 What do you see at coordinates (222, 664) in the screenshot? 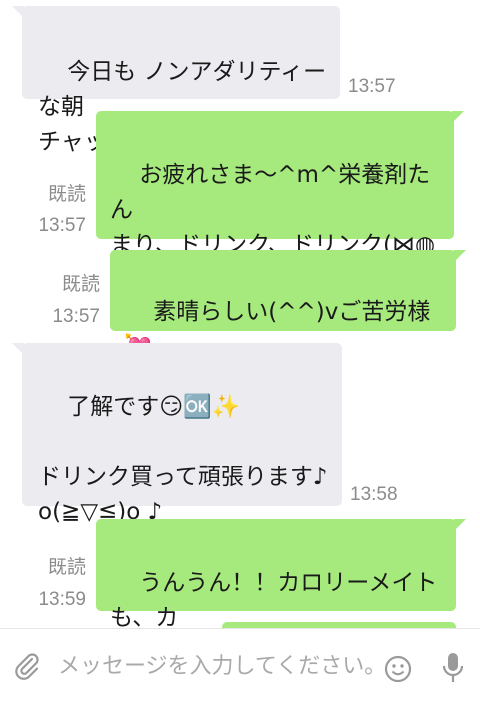
I see `message-input: メッセージを入力してください。` at bounding box center [222, 664].